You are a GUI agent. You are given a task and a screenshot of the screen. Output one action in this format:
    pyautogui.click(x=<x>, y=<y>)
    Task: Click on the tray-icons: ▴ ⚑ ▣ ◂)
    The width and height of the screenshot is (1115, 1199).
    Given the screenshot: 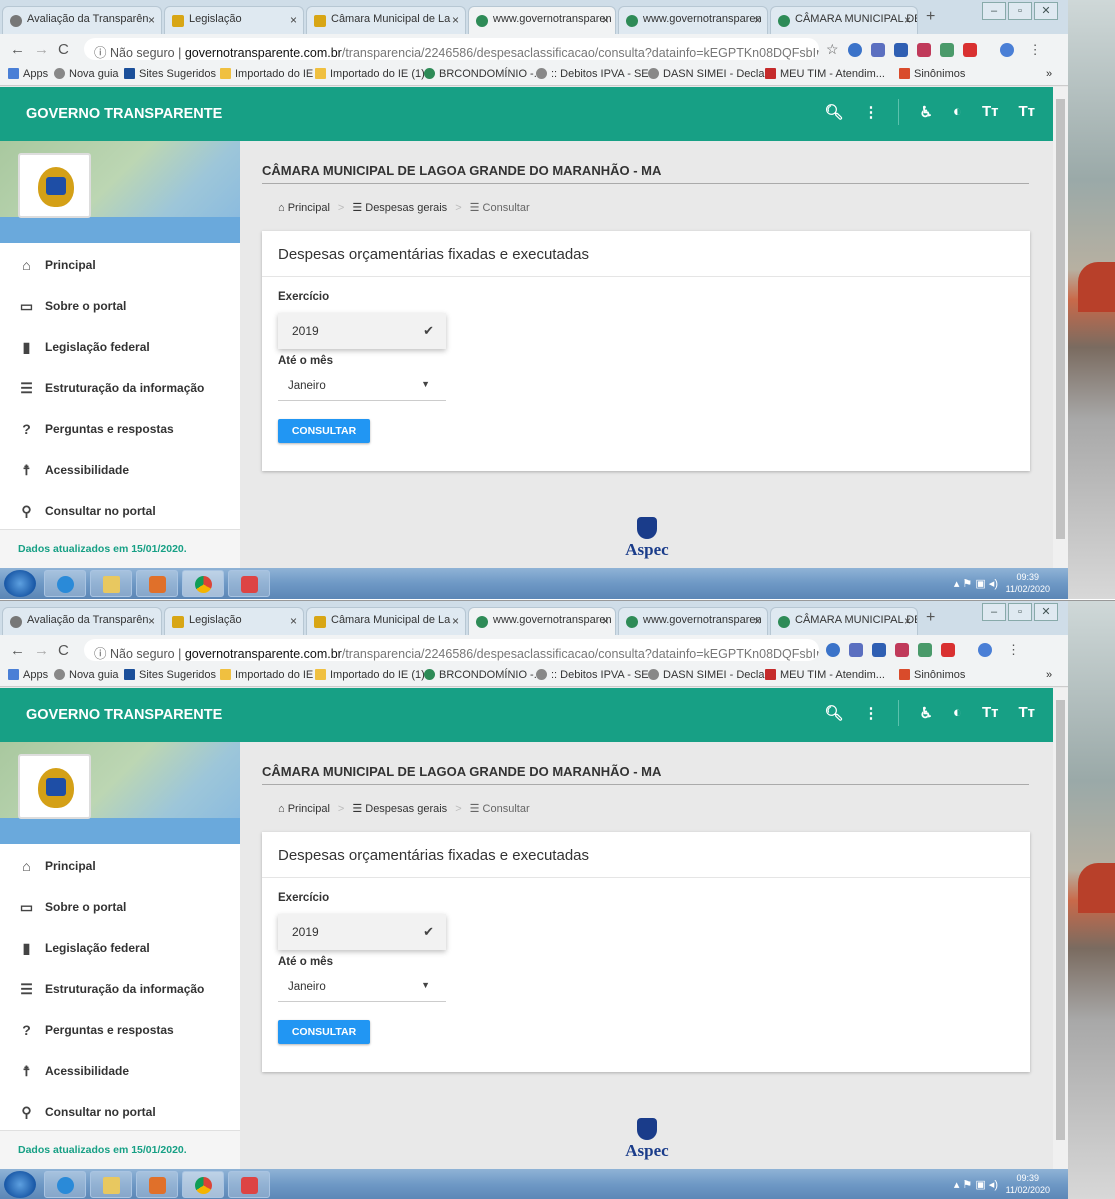 What is the action you would take?
    pyautogui.click(x=976, y=1184)
    